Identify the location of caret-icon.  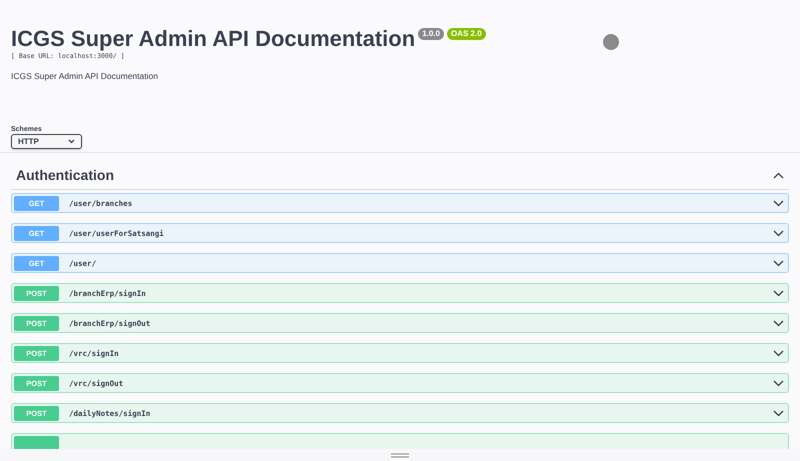
(71, 141).